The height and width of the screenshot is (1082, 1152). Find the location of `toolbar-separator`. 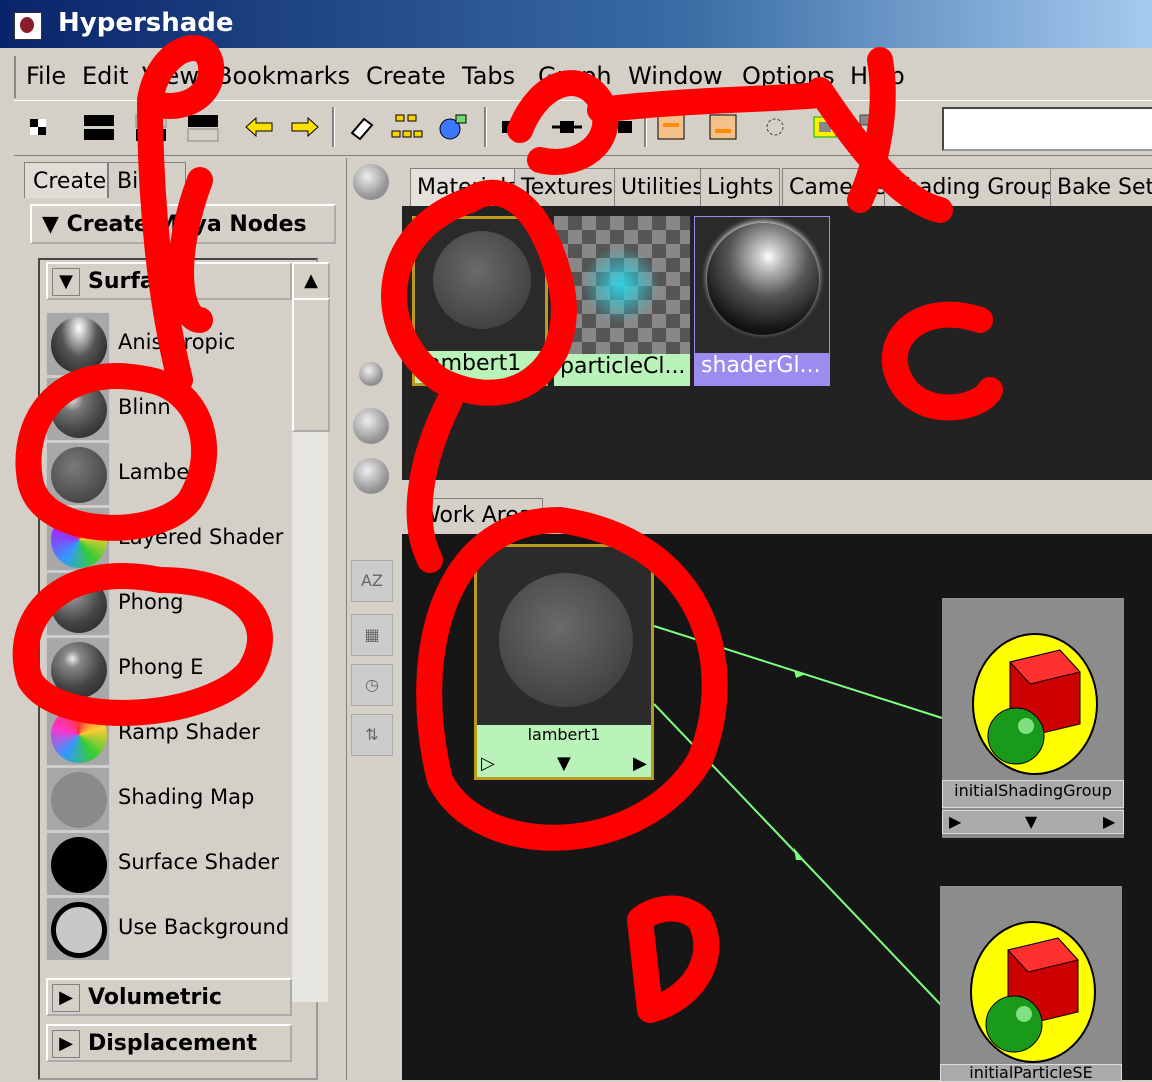

toolbar-separator is located at coordinates (485, 127).